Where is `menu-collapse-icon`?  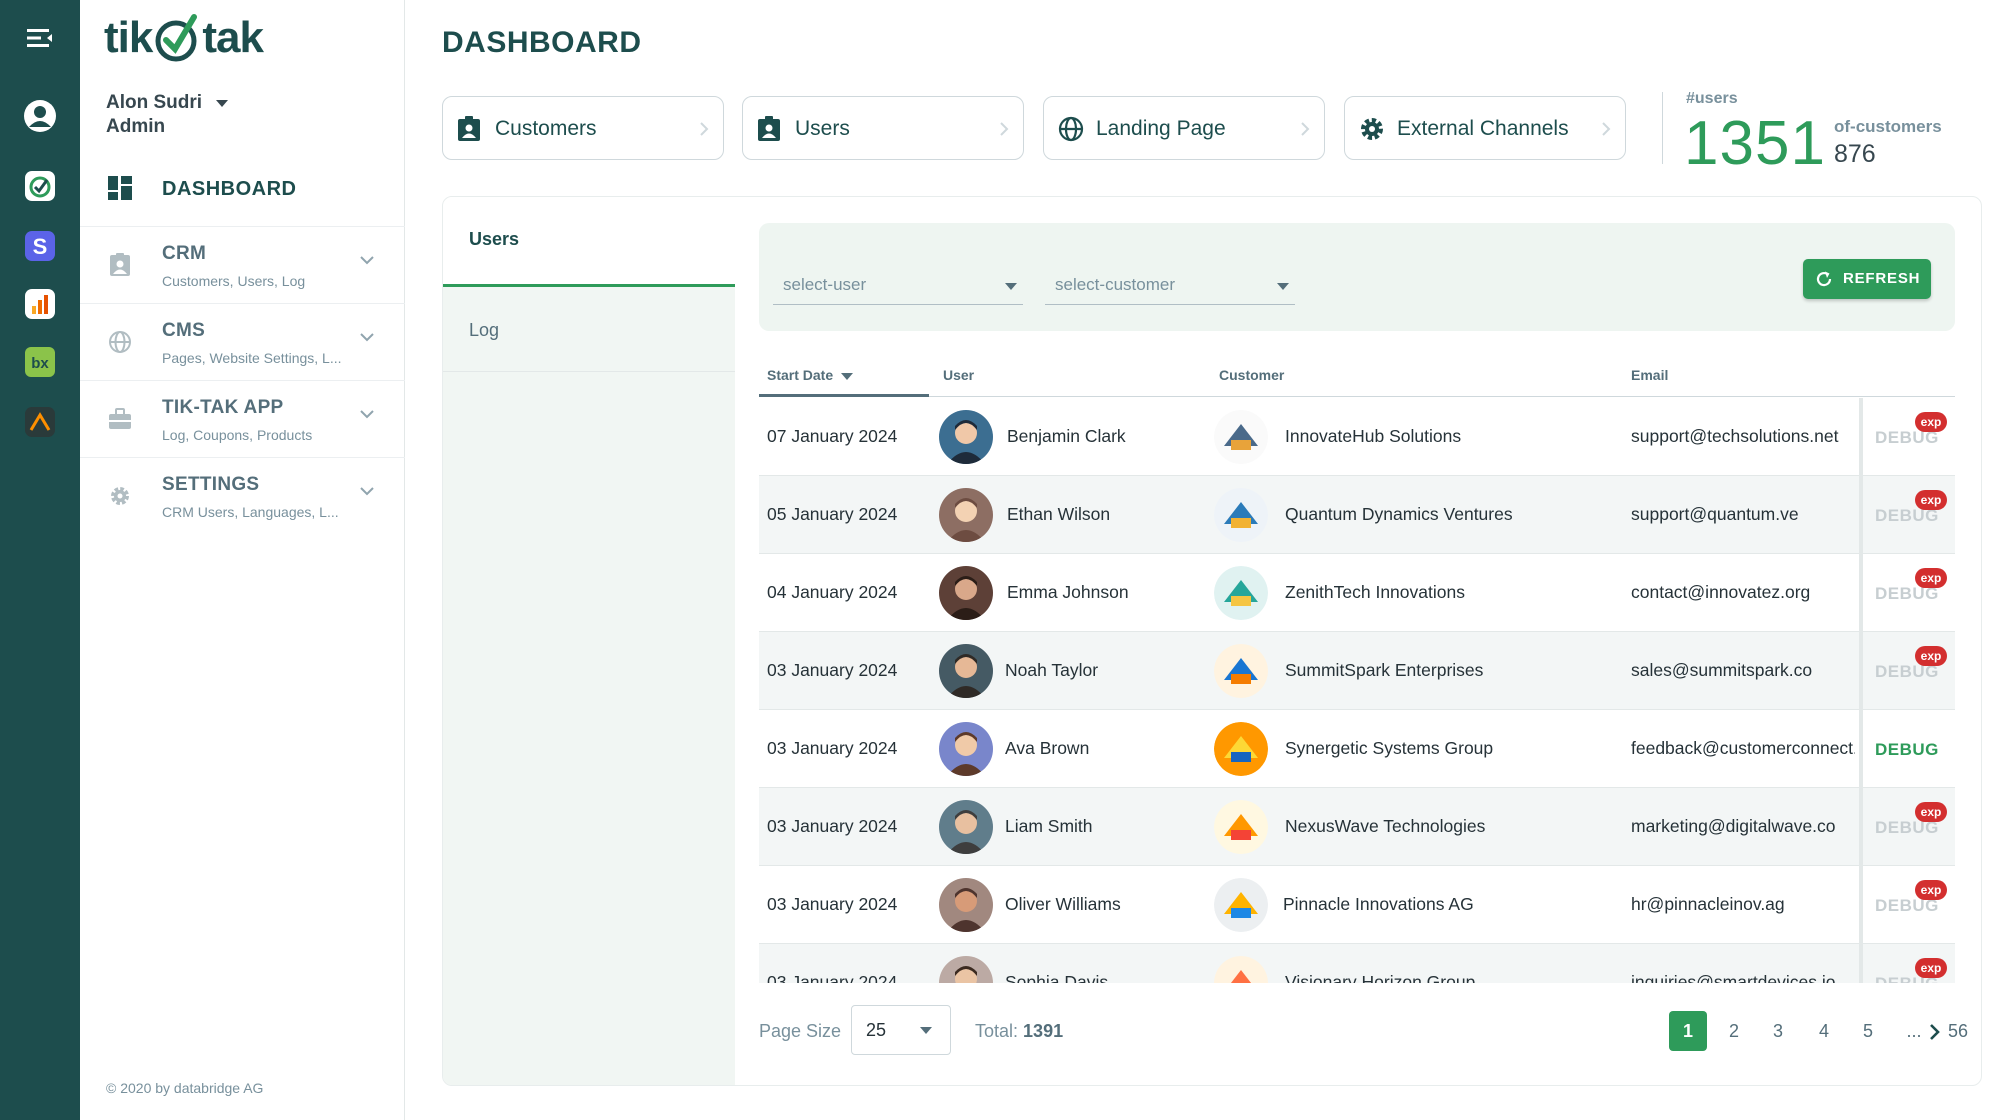
menu-collapse-icon is located at coordinates (40, 38).